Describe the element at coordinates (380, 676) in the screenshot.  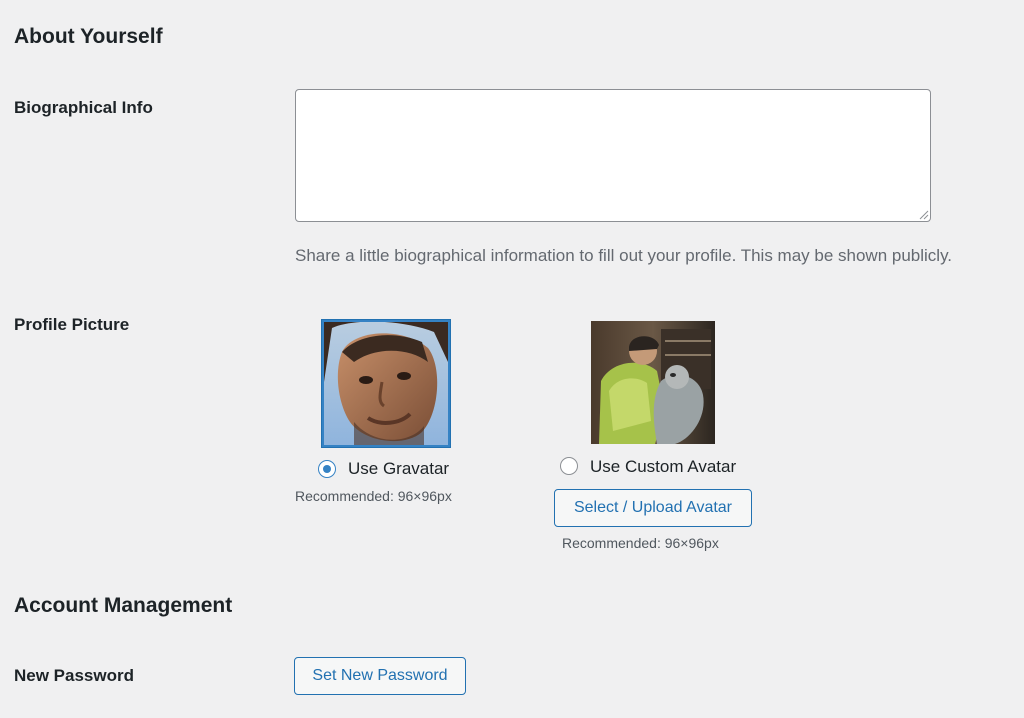
I see `set-new-password-button: Set New Password` at that location.